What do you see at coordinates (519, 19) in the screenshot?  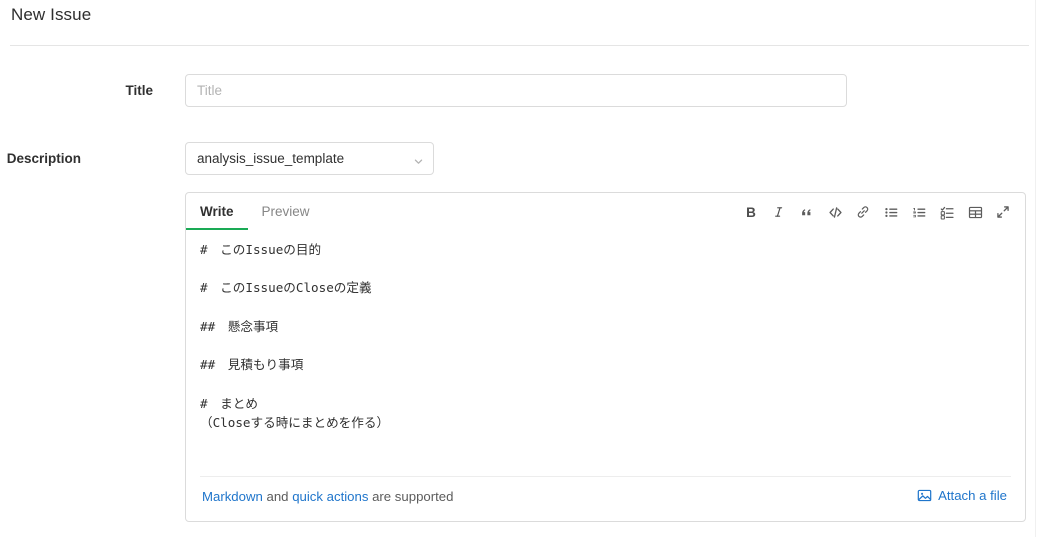 I see `page-header: New Issue` at bounding box center [519, 19].